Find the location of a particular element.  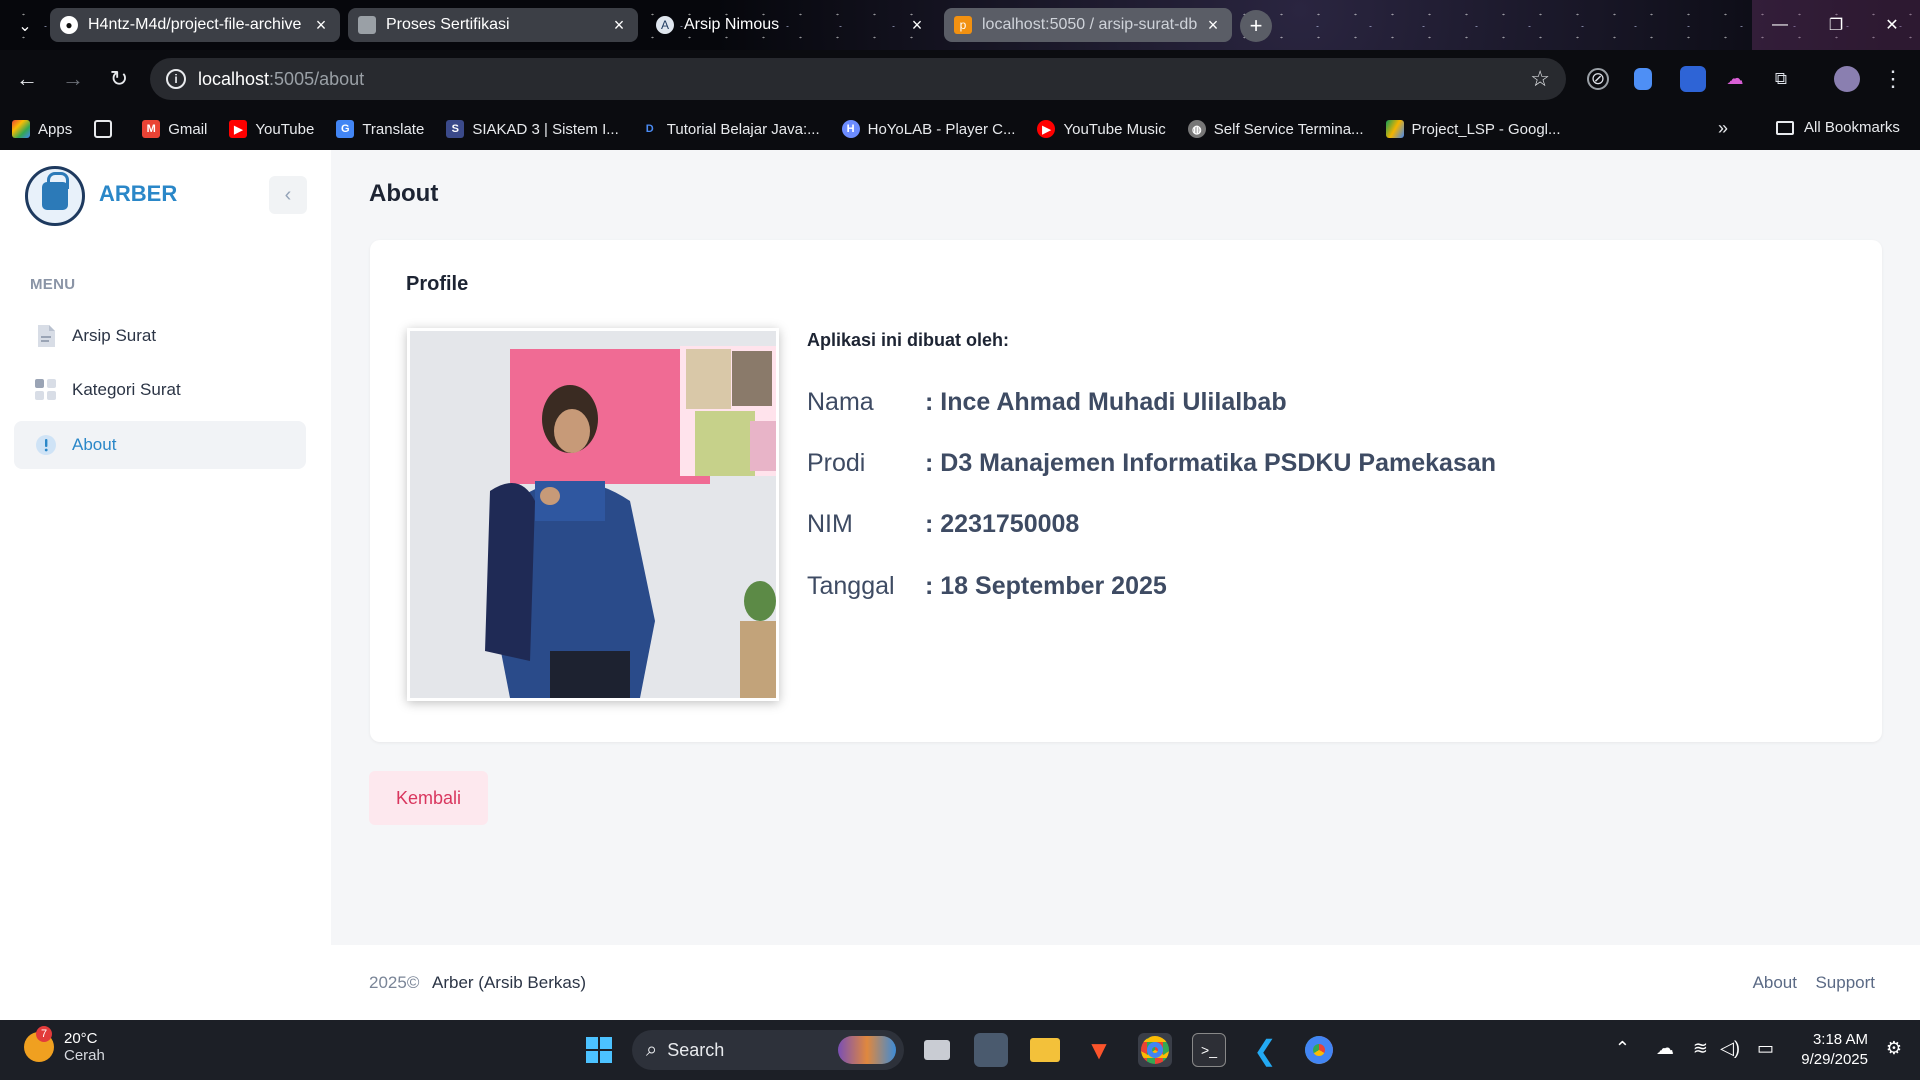

detail-key: NIM is located at coordinates (830, 524).